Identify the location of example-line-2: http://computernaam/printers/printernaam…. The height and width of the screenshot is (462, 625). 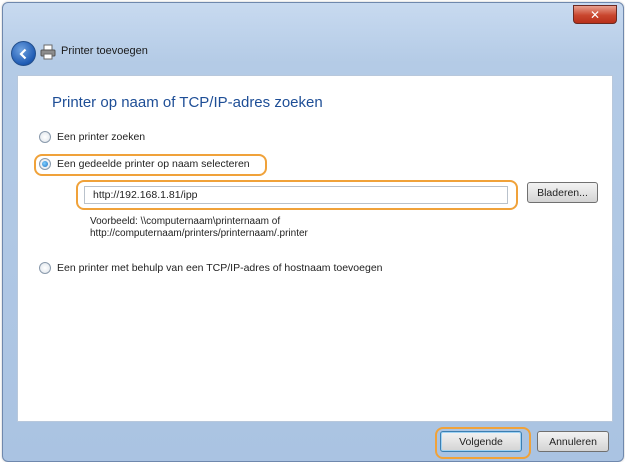
(199, 233).